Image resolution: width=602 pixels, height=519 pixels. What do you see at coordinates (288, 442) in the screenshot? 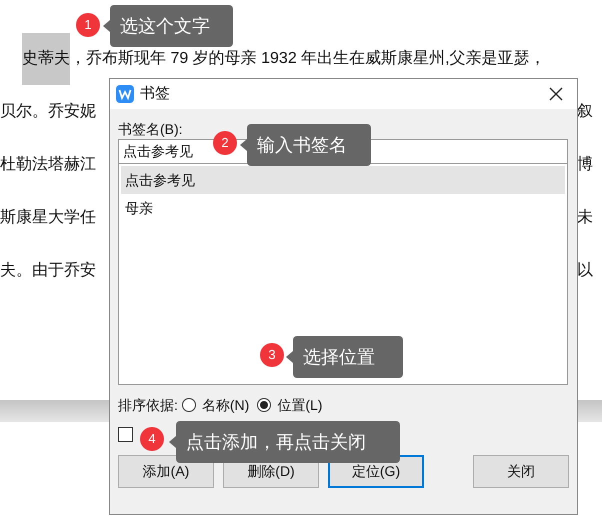
I see `callout-tooltip: 点击添加，再点击关闭` at bounding box center [288, 442].